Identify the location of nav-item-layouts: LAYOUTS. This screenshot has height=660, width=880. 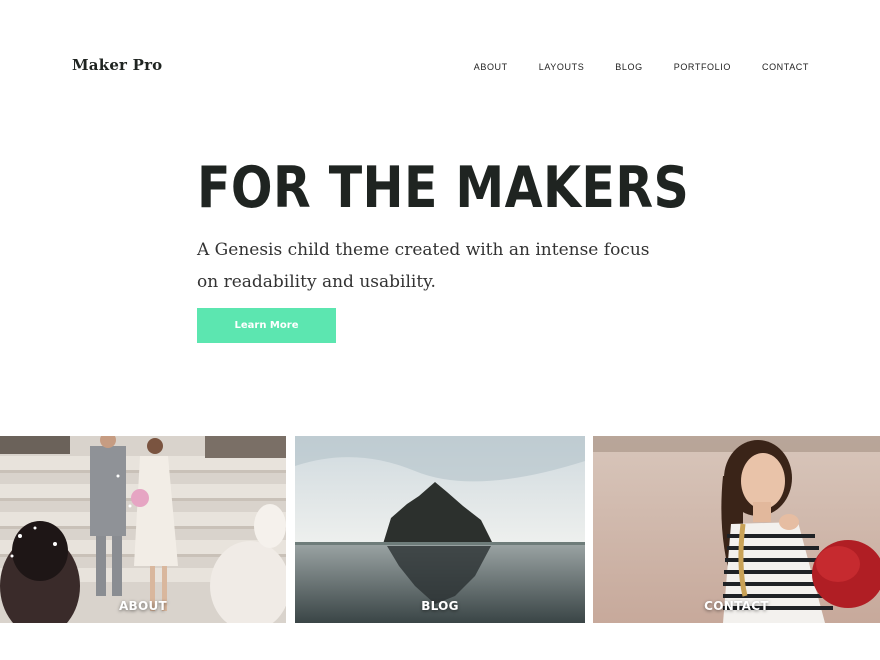
(562, 67).